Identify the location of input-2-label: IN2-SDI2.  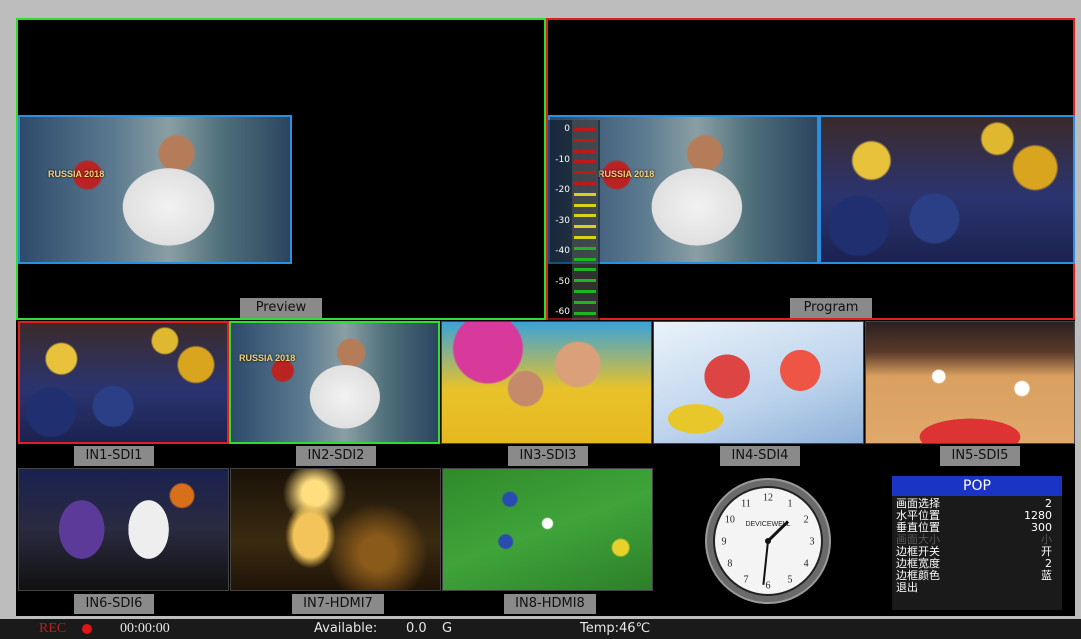
(336, 456).